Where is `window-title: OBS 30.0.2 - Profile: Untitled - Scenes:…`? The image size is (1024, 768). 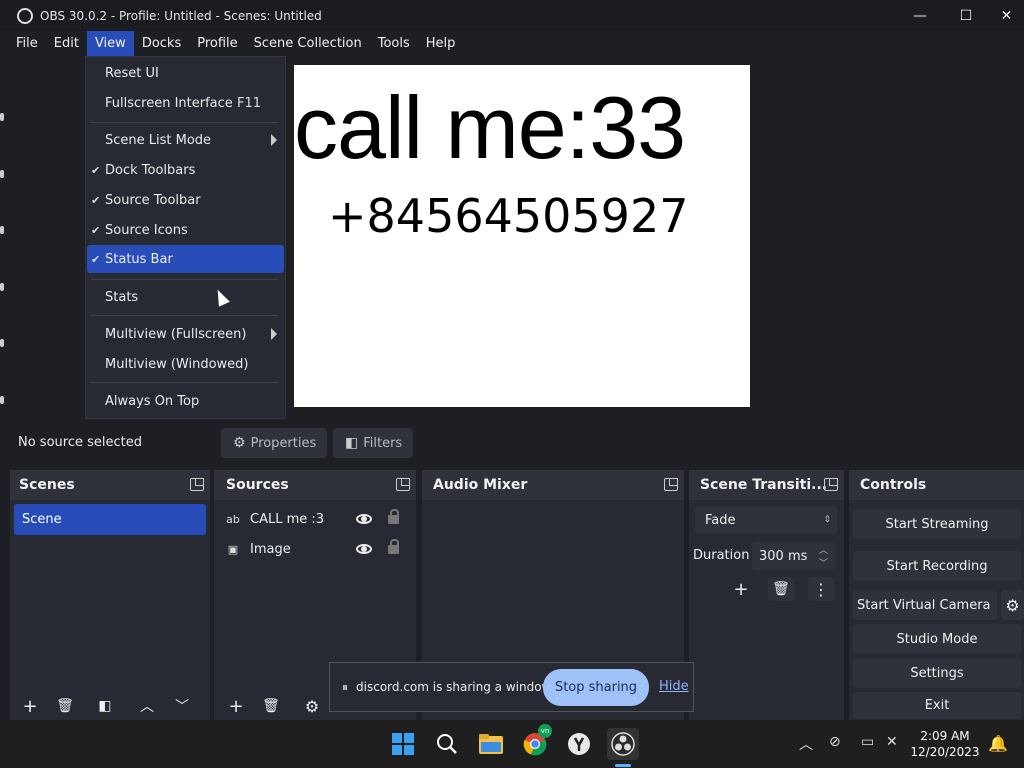
window-title: OBS 30.0.2 - Profile: Untitled - Scenes:… is located at coordinates (181, 15).